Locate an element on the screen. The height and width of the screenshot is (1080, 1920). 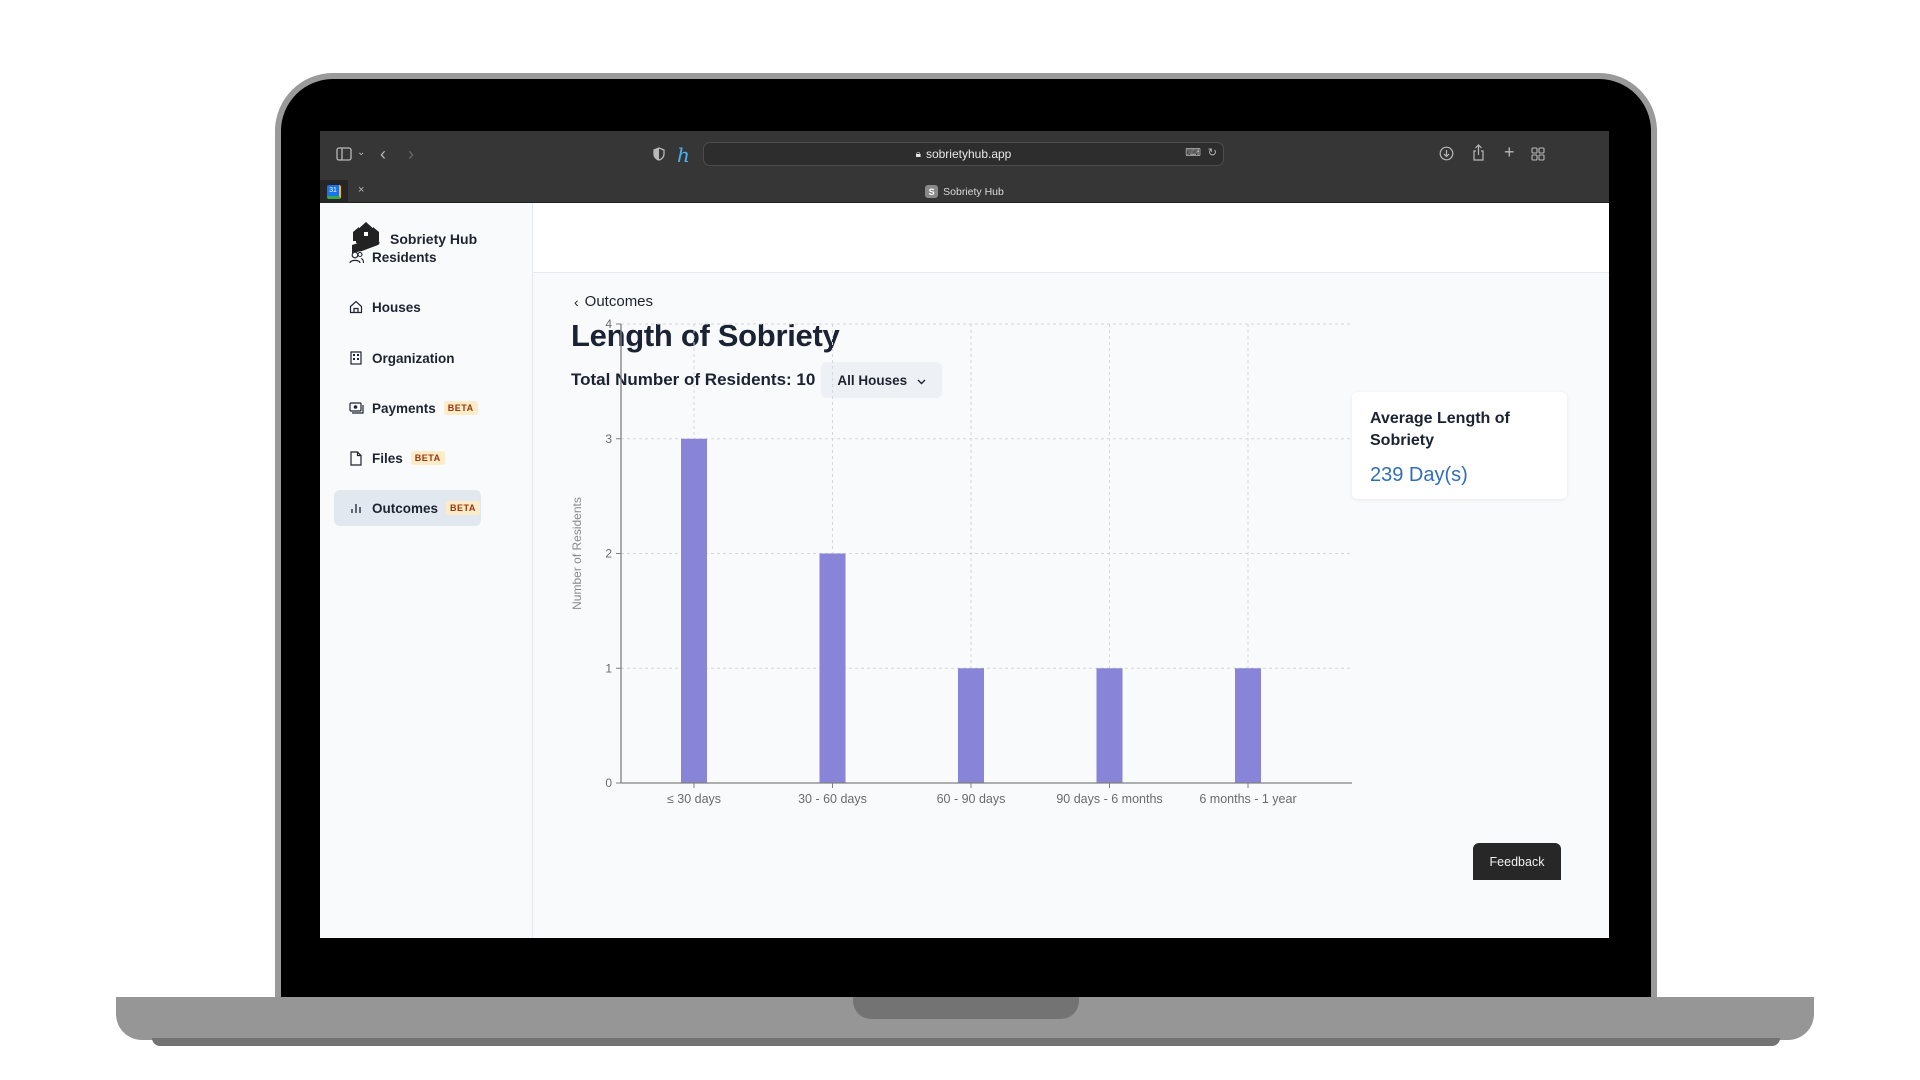
y-tick-label: 0 is located at coordinates (608, 783).